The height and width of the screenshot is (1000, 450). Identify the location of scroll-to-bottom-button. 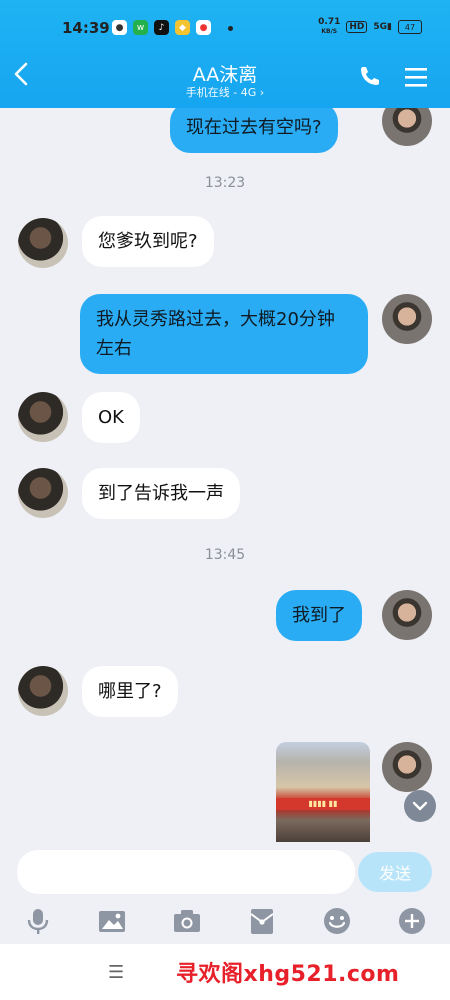
(420, 806).